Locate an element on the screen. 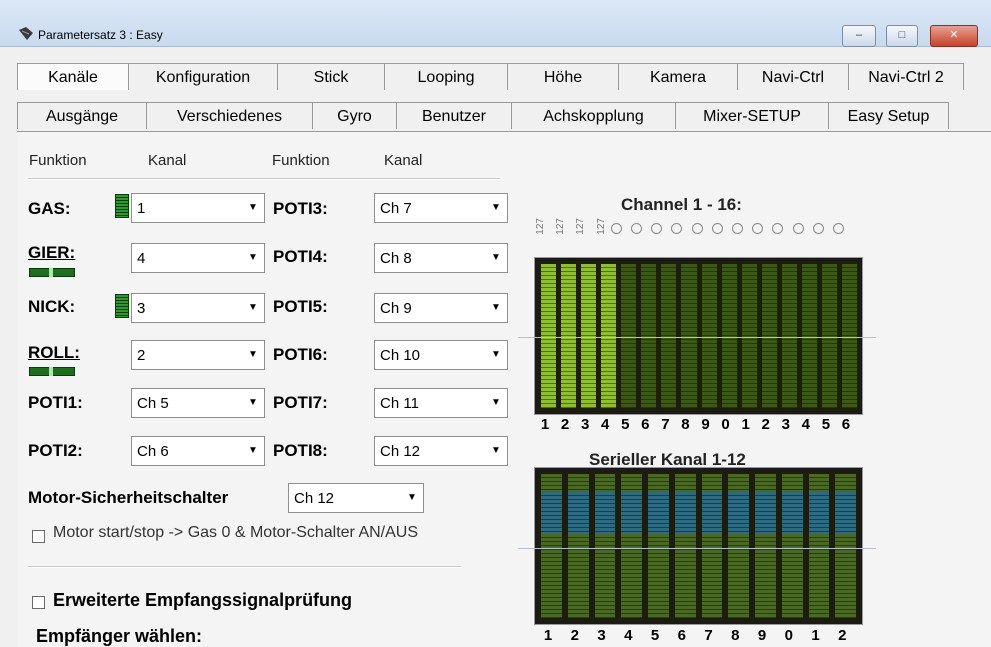  poti8-channel-select: Ch 12 ▼ is located at coordinates (441, 451).